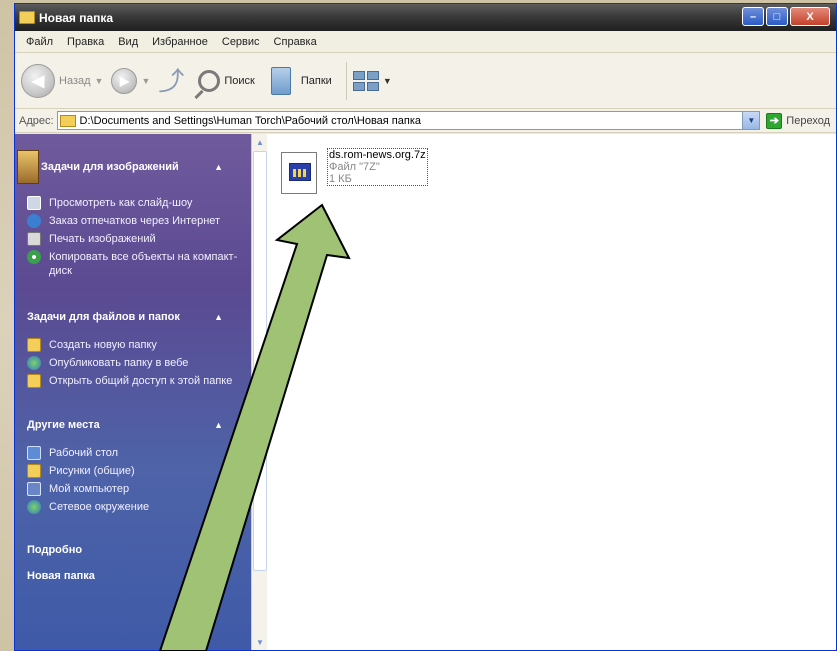  I want to click on file-info: ds.rom-news.org.7z Файл "7Z" 1 КБ, so click(377, 167).